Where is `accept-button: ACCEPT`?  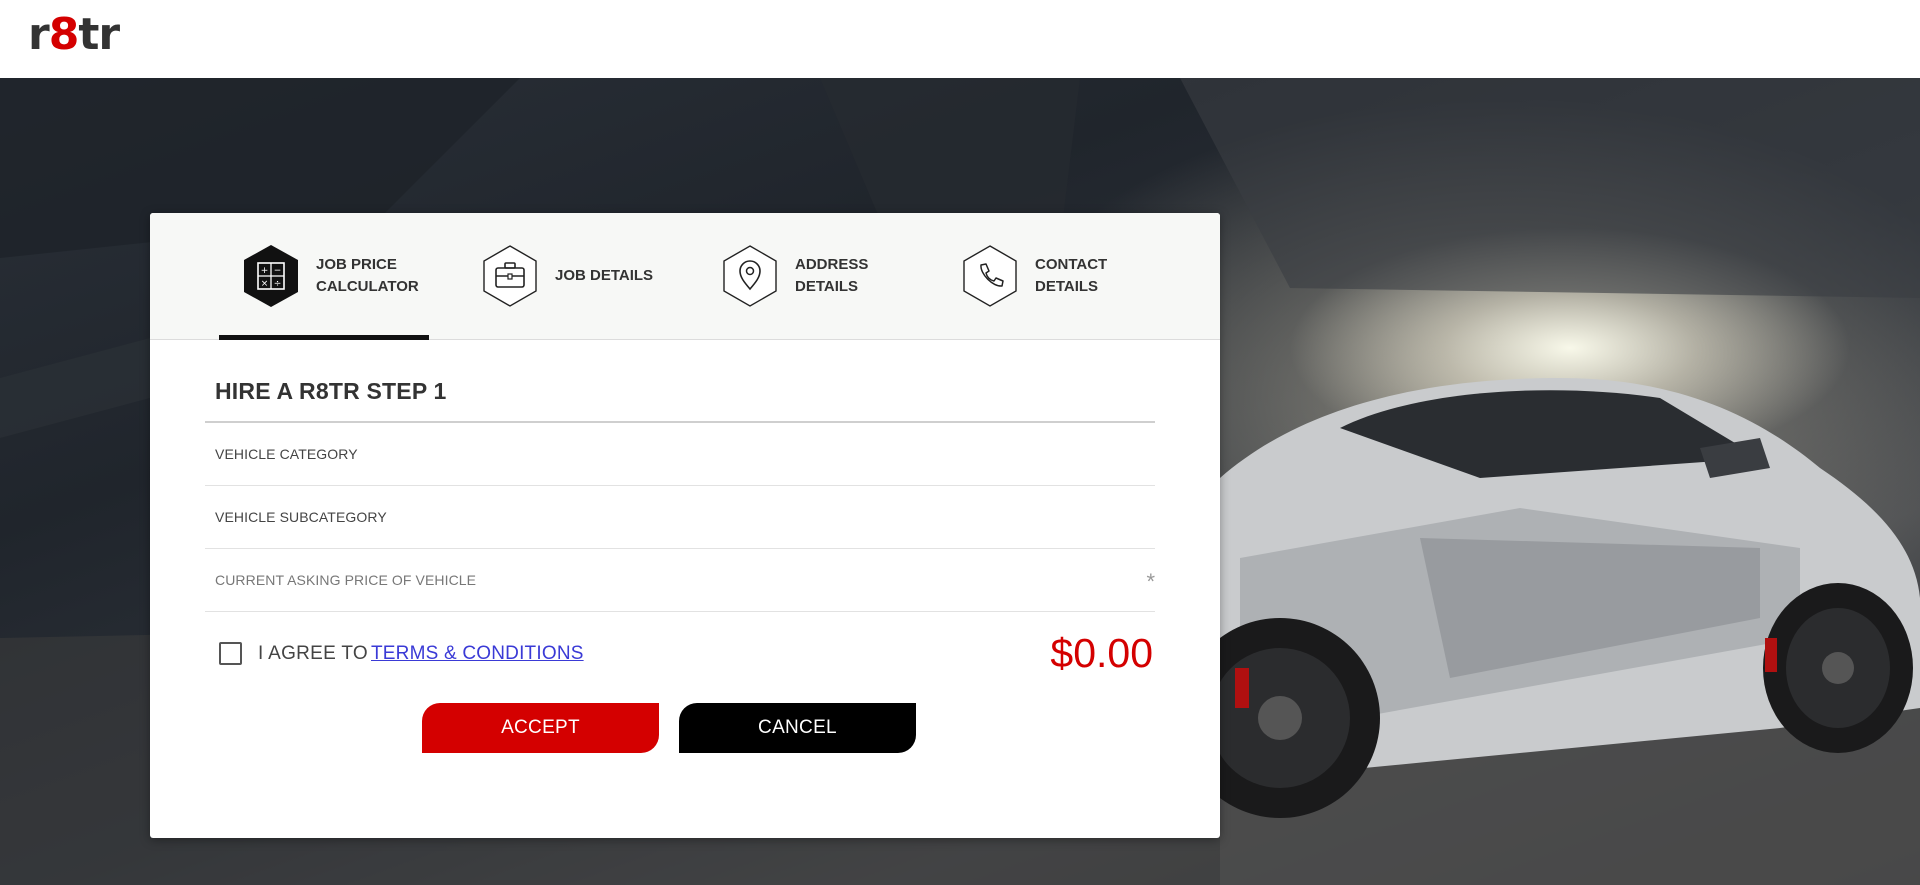 accept-button: ACCEPT is located at coordinates (540, 728).